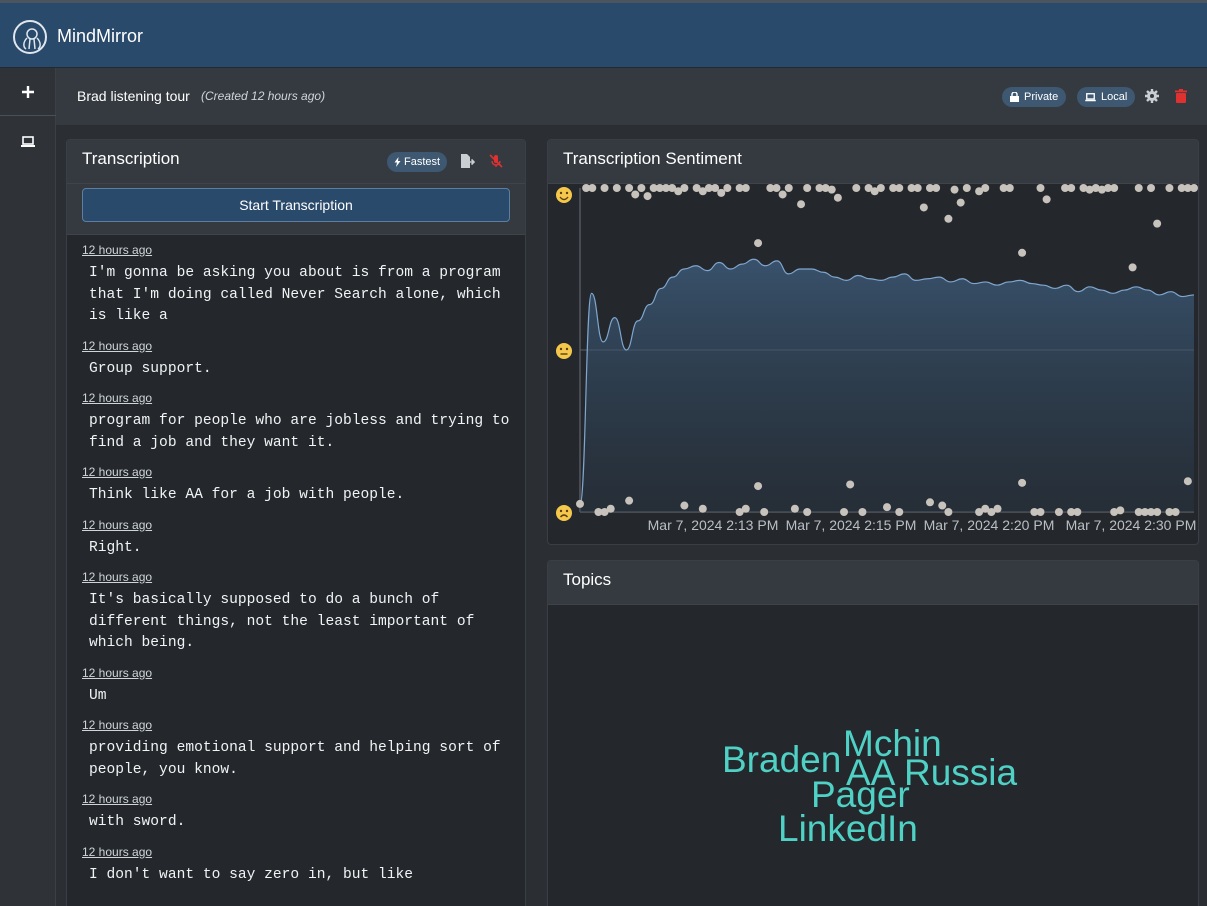 This screenshot has height=906, width=1207. I want to click on transcript-entry: 12 hours ago Right., so click(296, 537).